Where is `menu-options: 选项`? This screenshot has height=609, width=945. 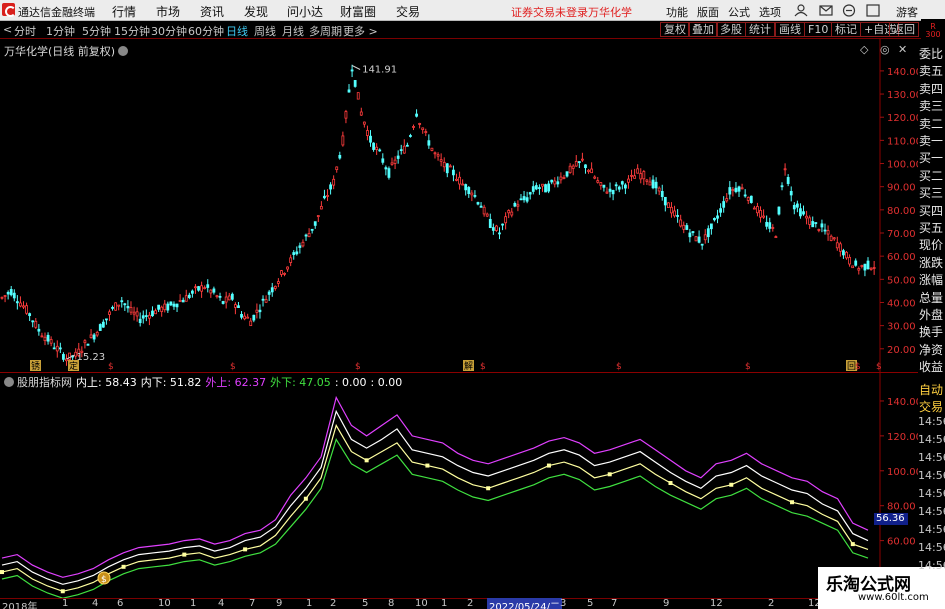
menu-options: 选项 is located at coordinates (770, 12).